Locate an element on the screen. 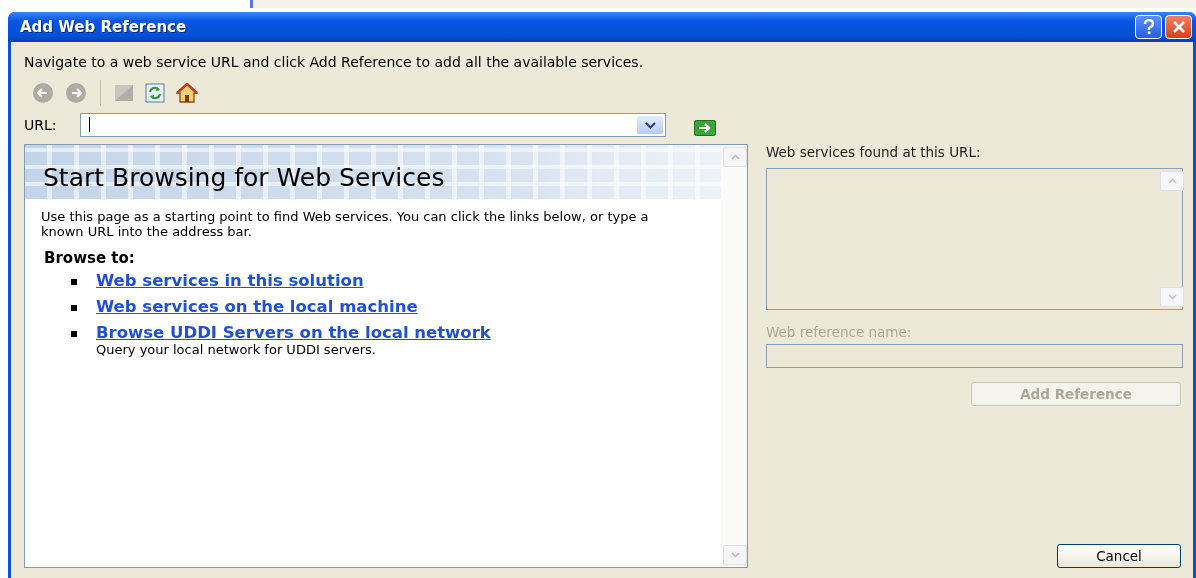  home-icon is located at coordinates (187, 93).